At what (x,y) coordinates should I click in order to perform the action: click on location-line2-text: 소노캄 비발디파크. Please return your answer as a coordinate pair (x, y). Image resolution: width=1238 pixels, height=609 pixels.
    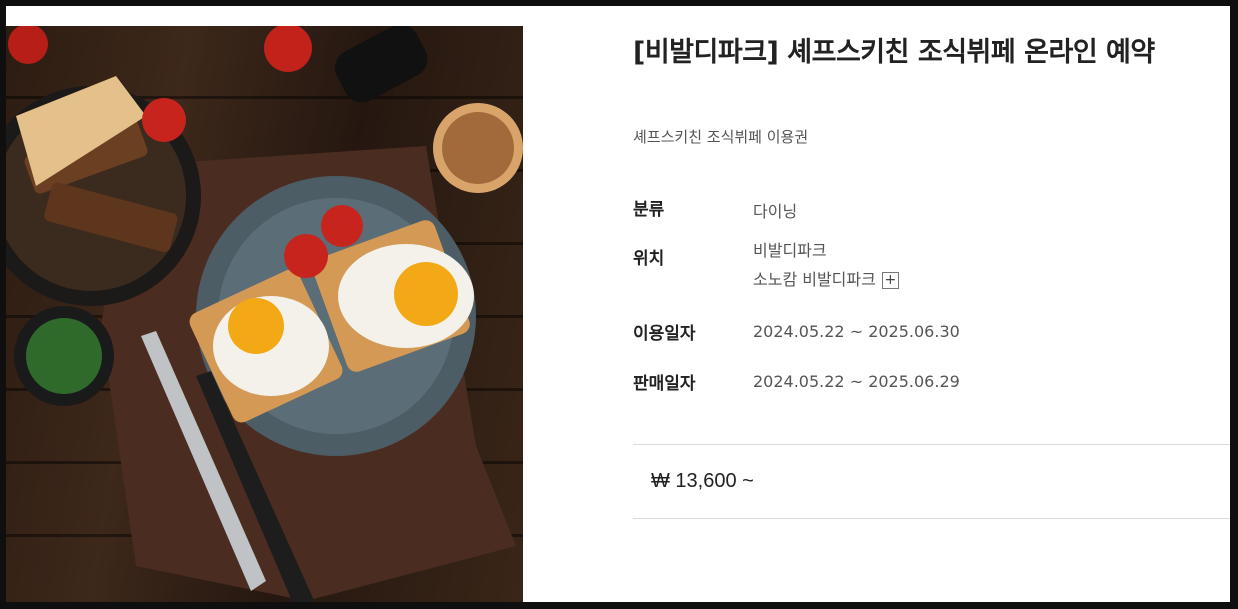
    Looking at the image, I should click on (814, 279).